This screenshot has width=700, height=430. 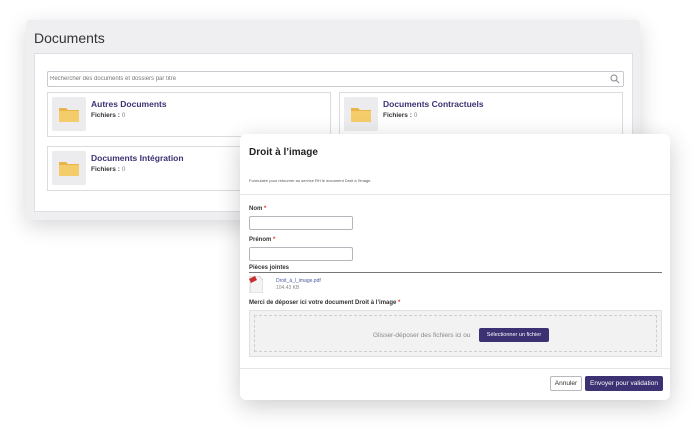 What do you see at coordinates (256, 284) in the screenshot?
I see `pdf-file-icon` at bounding box center [256, 284].